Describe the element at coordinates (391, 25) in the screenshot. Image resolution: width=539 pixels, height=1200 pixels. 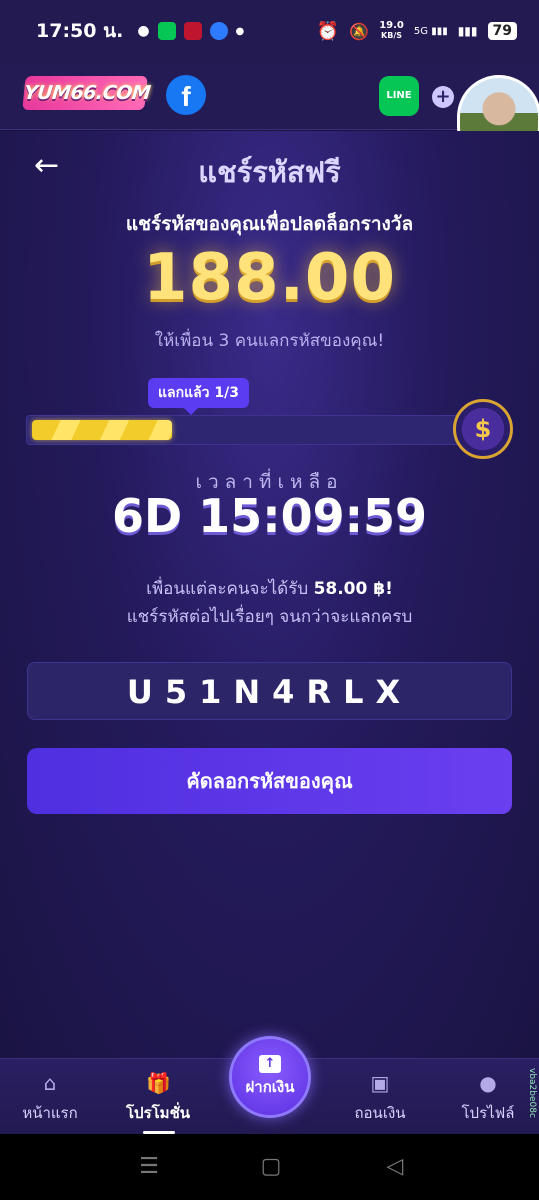
I see `net-speed-value: 19.0` at that location.